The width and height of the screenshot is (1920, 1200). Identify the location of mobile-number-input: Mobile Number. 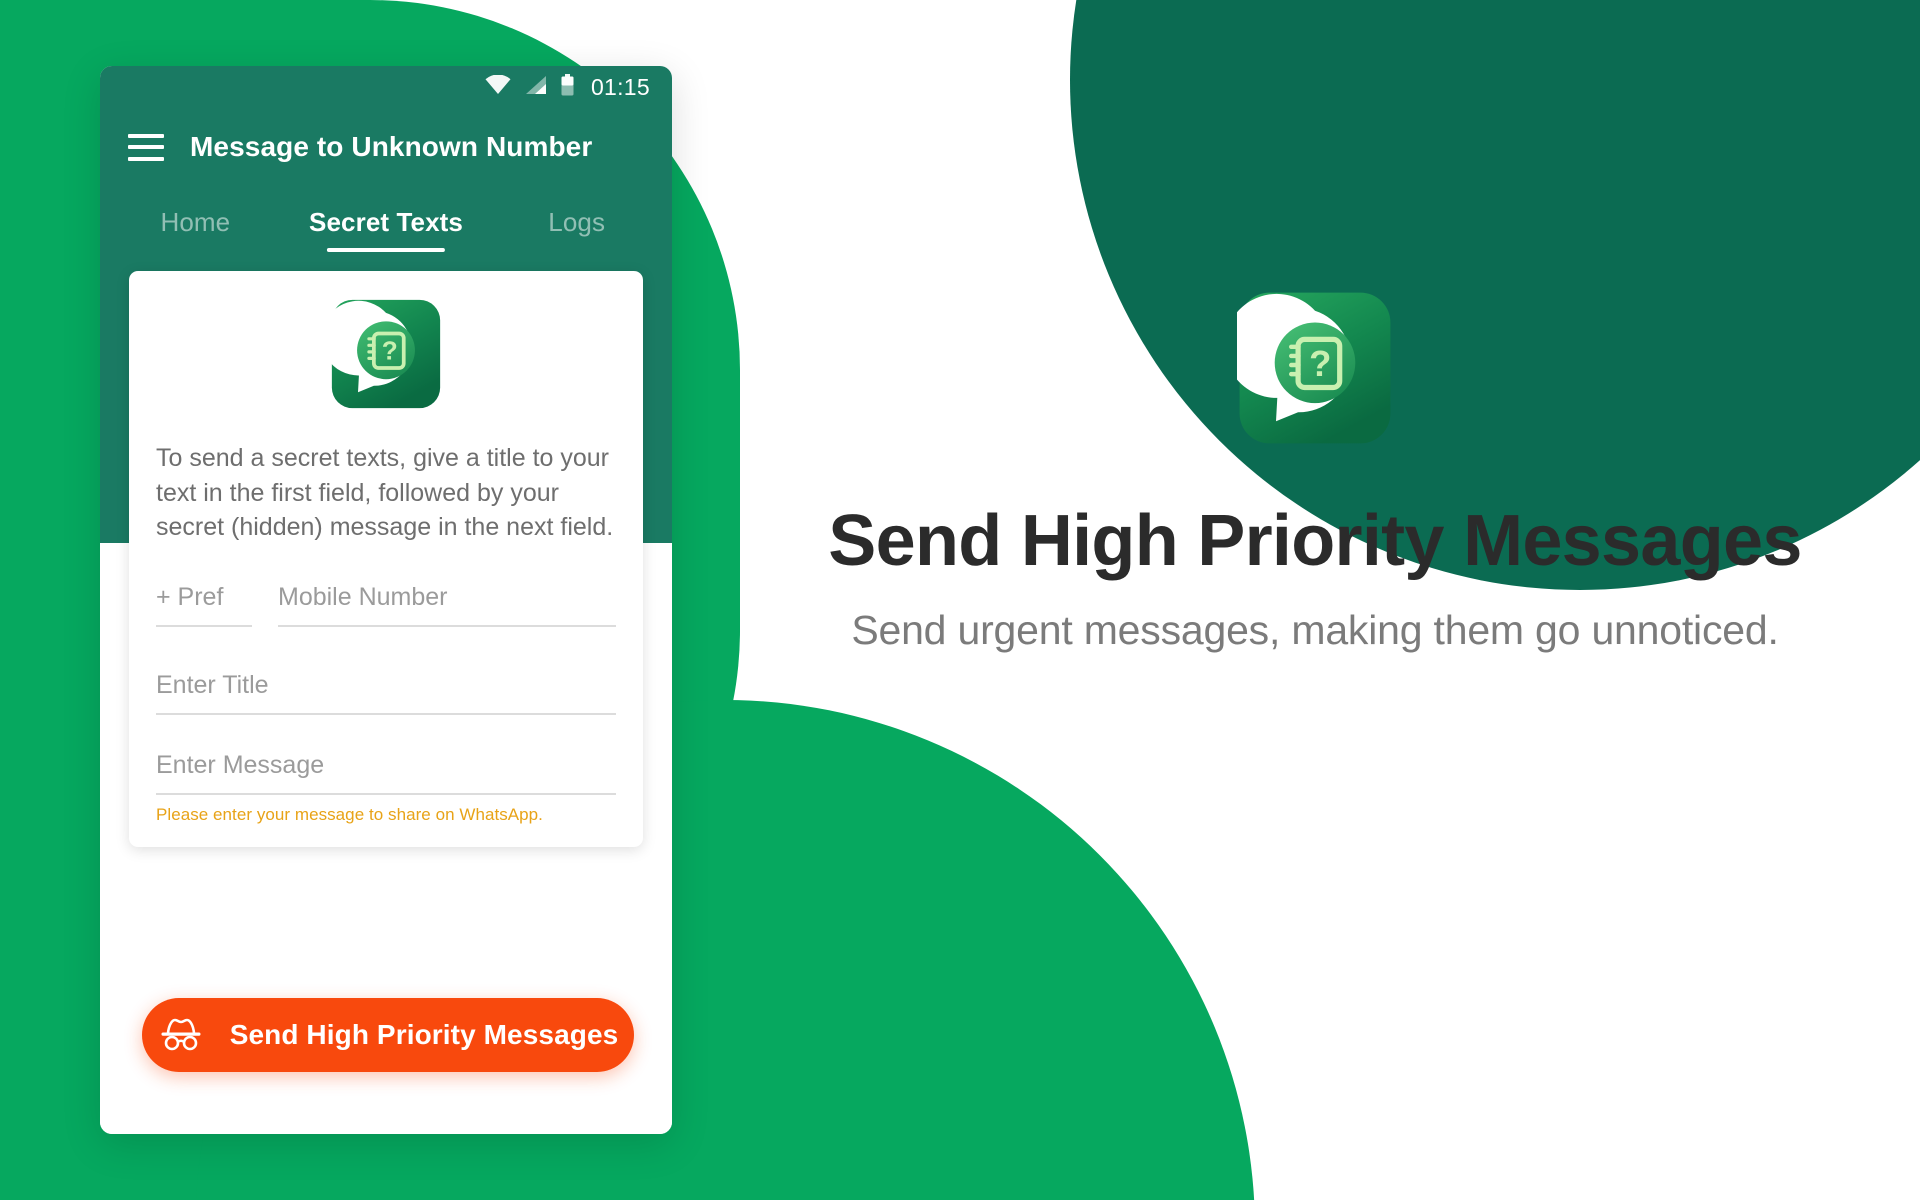
(447, 601).